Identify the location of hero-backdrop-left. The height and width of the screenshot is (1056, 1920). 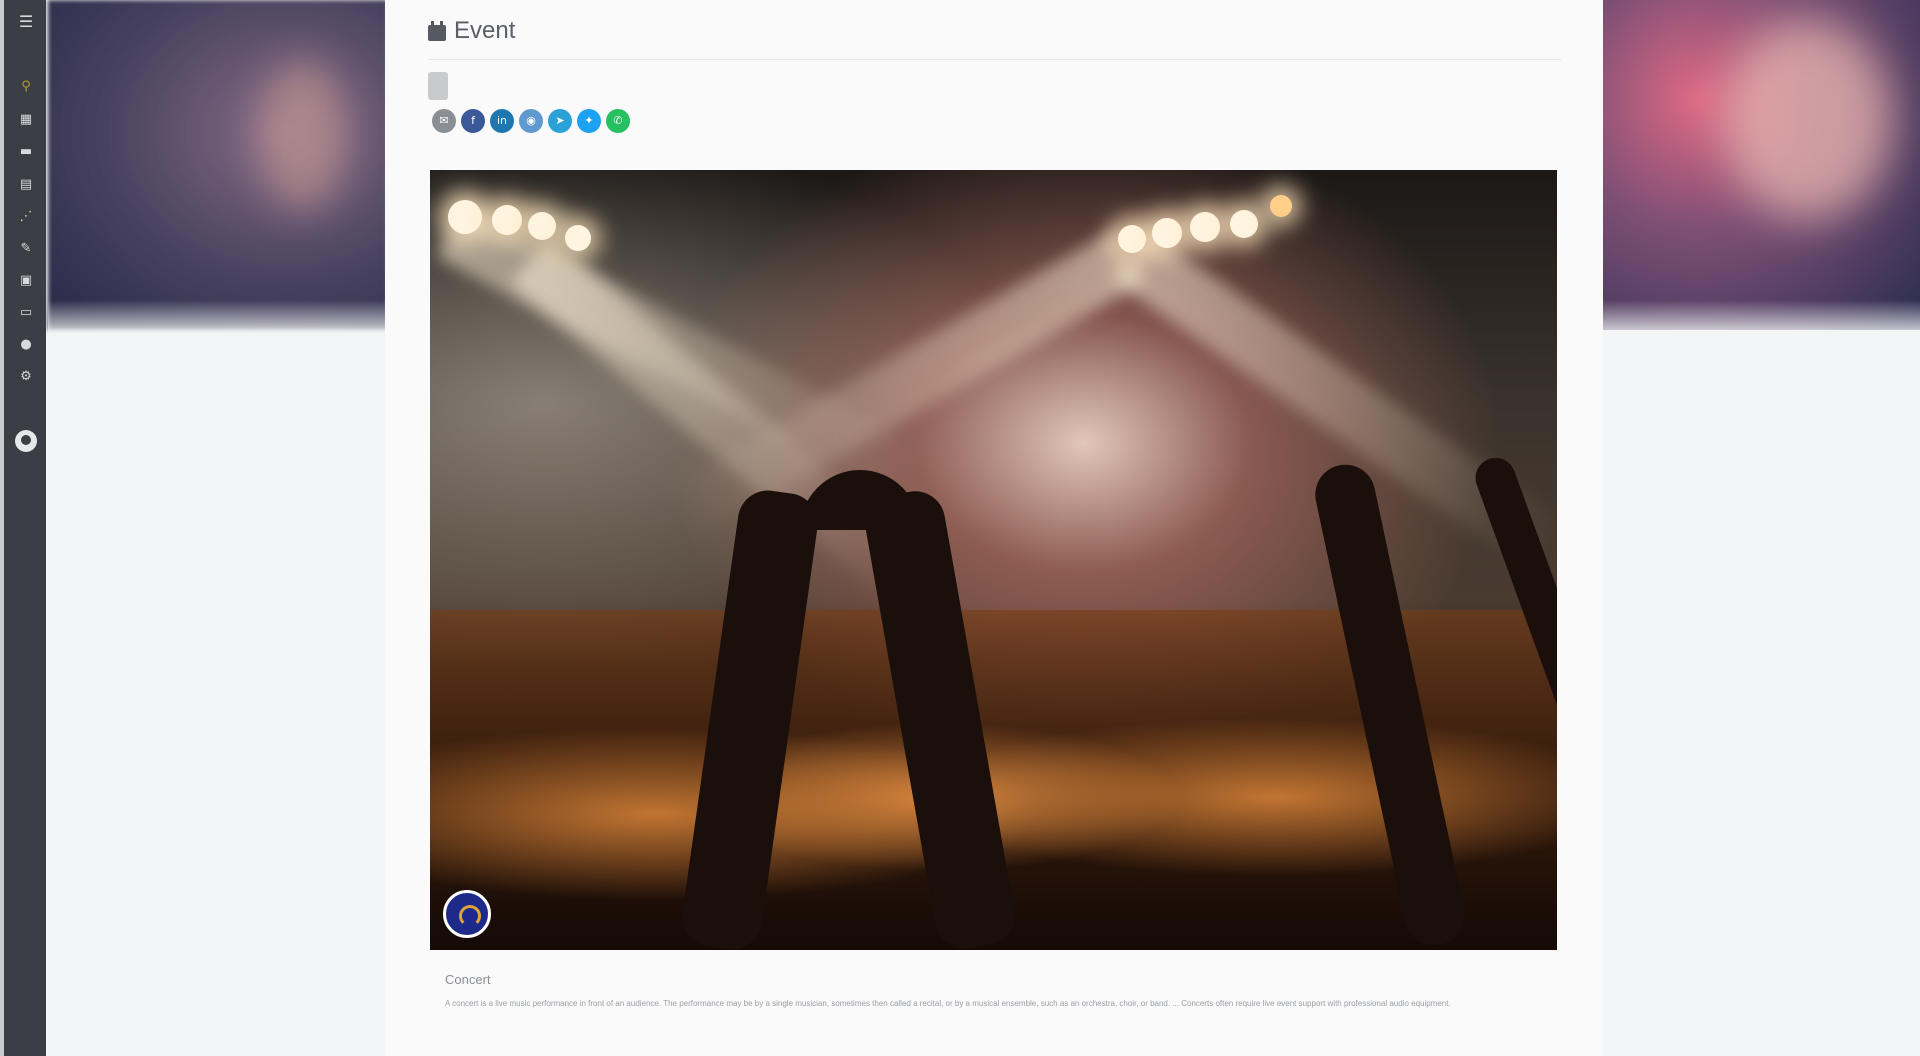
(218, 165).